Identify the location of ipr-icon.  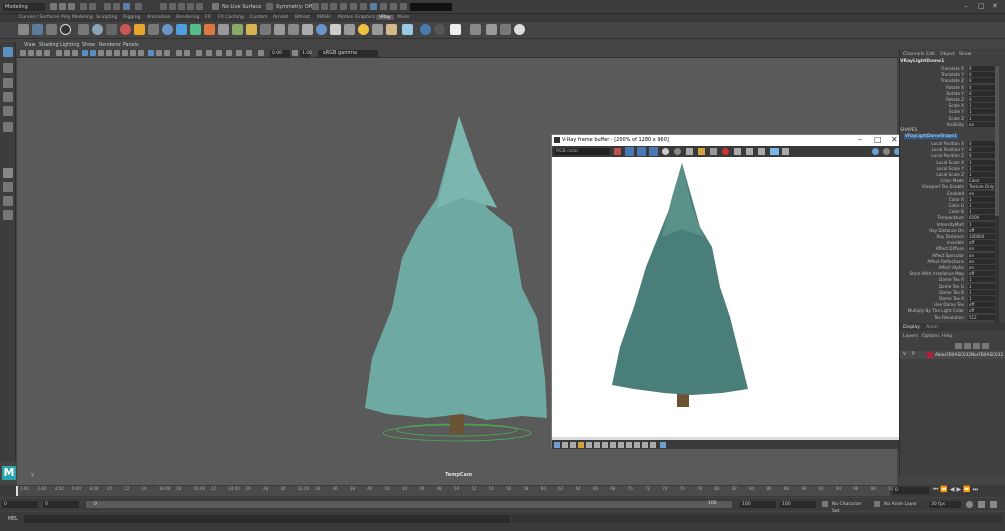
(343, 6).